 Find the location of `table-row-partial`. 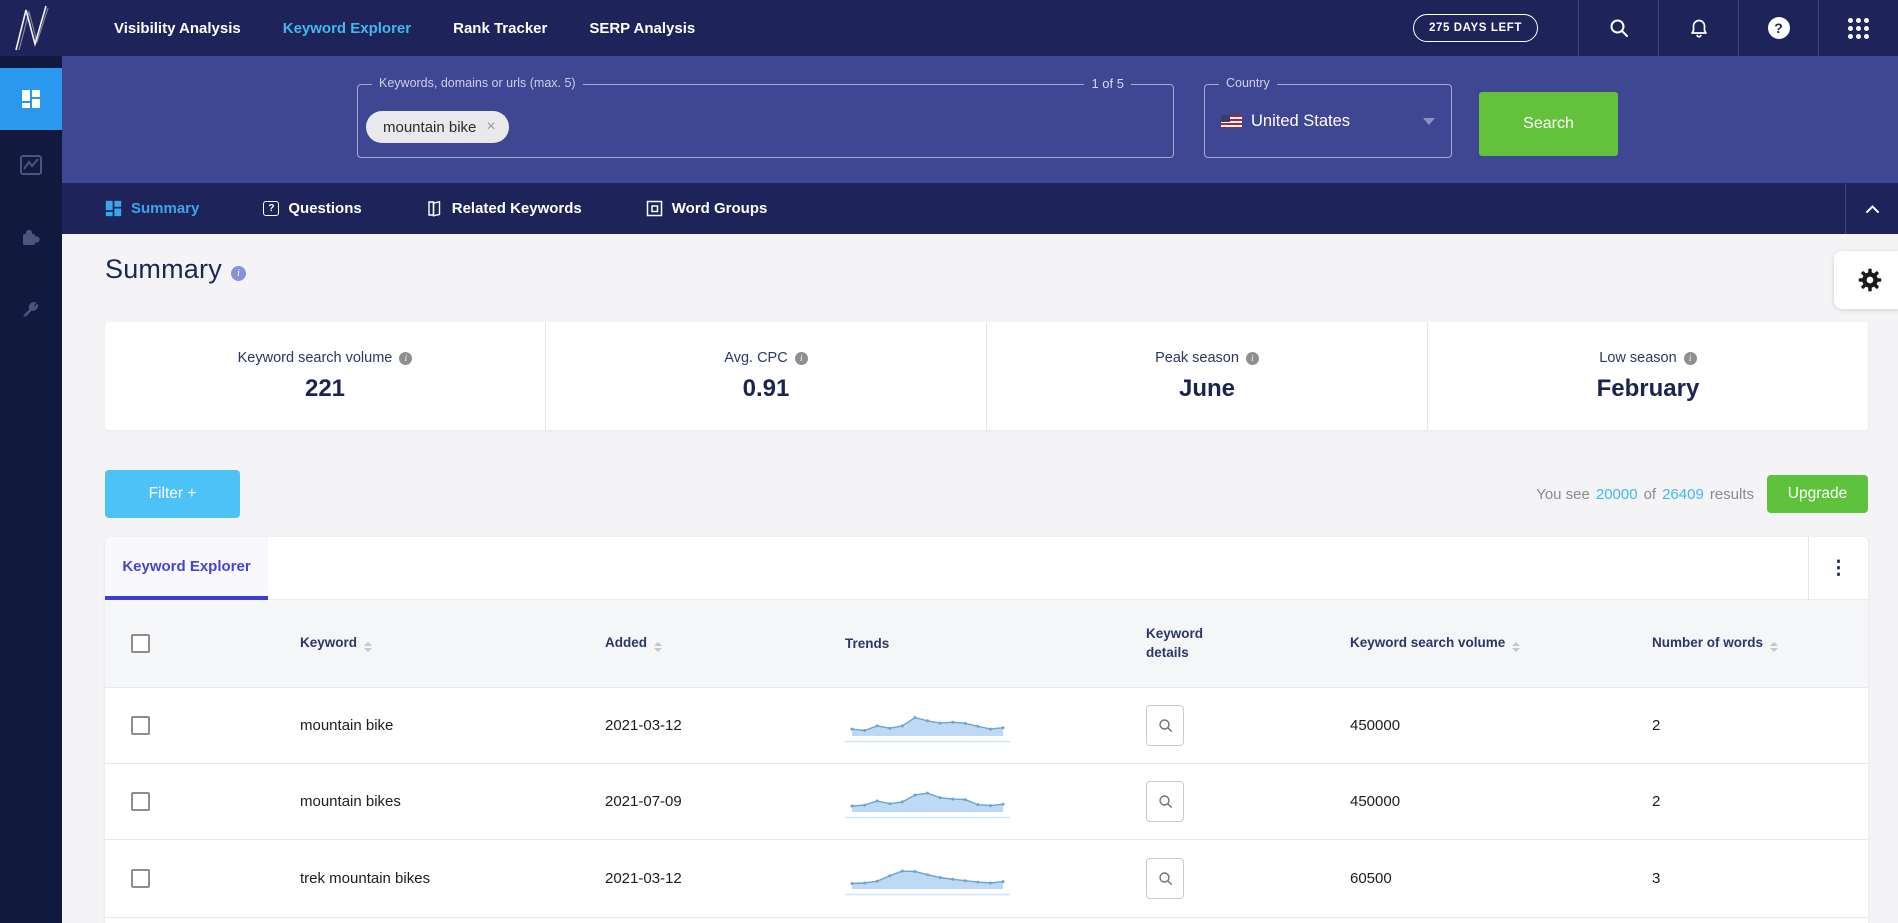

table-row-partial is located at coordinates (986, 920).